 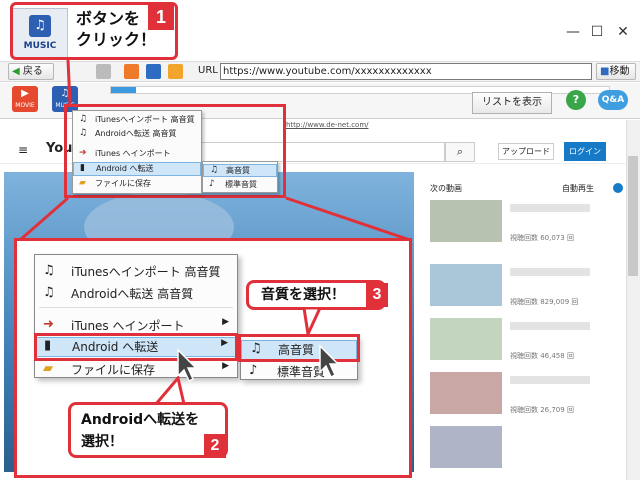 I want to click on zoom-menu-label: Androidへ転送 高音質, so click(x=132, y=294).